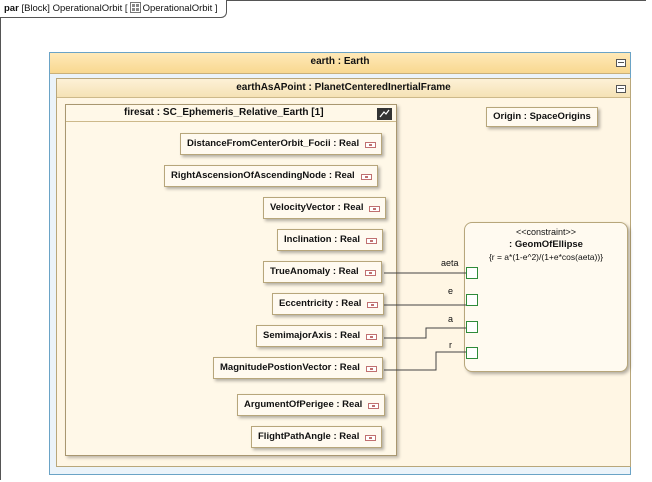  I want to click on port-aeta, so click(472, 273).